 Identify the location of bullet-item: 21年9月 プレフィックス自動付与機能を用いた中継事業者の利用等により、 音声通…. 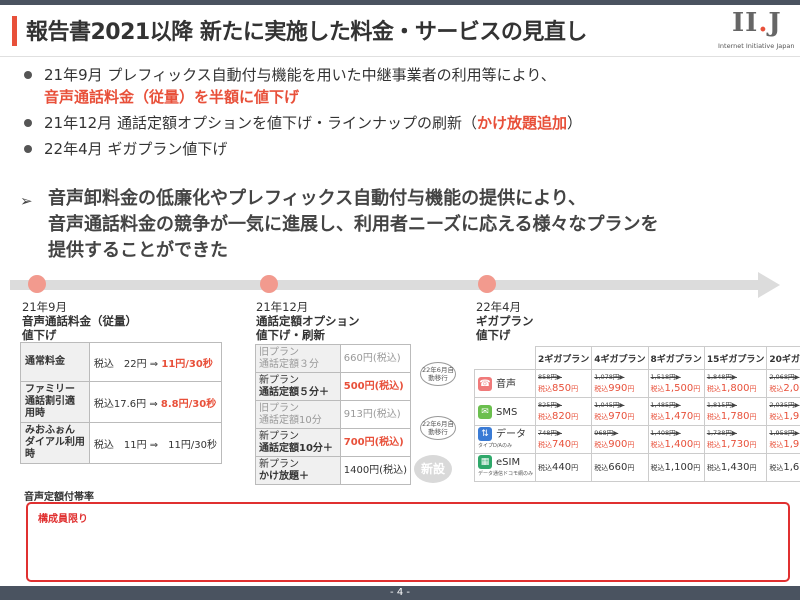
(302, 86).